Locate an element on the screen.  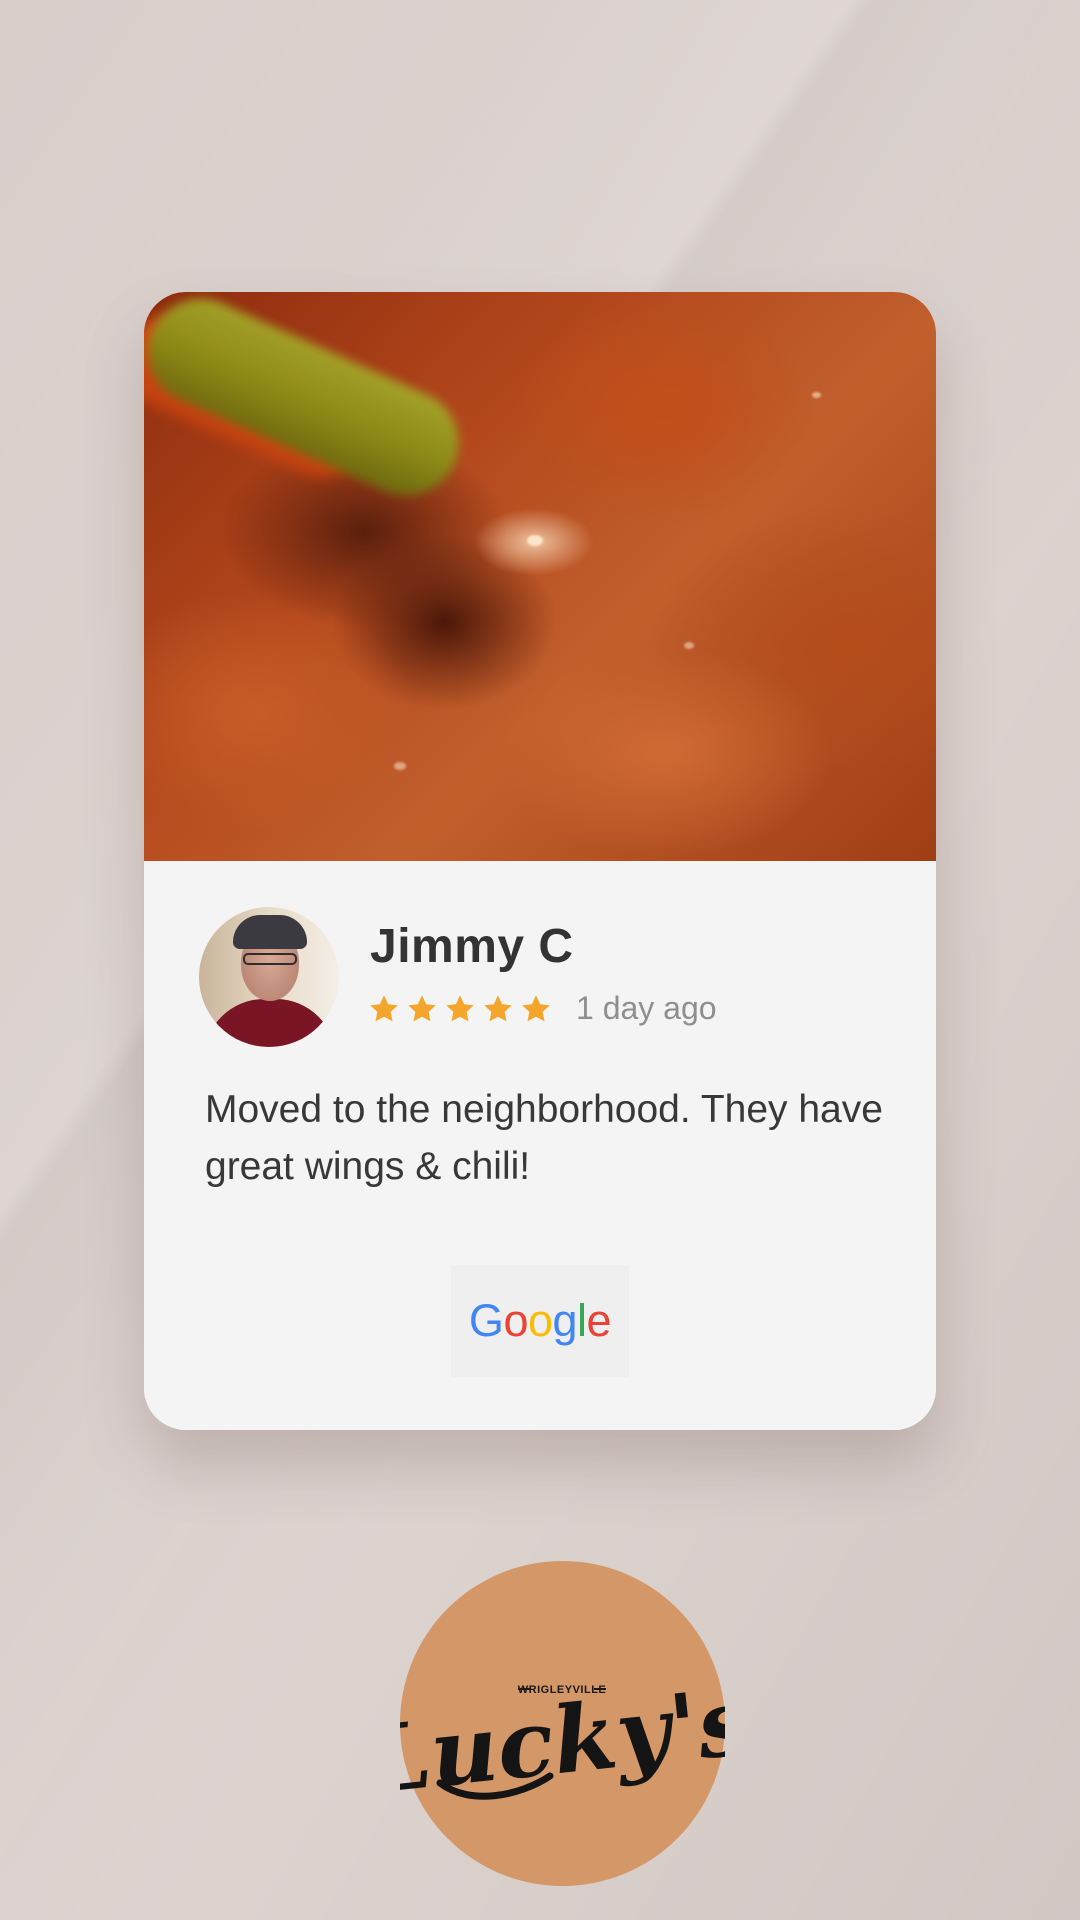
svg-text: Lucky's is located at coordinates (562, 1741).